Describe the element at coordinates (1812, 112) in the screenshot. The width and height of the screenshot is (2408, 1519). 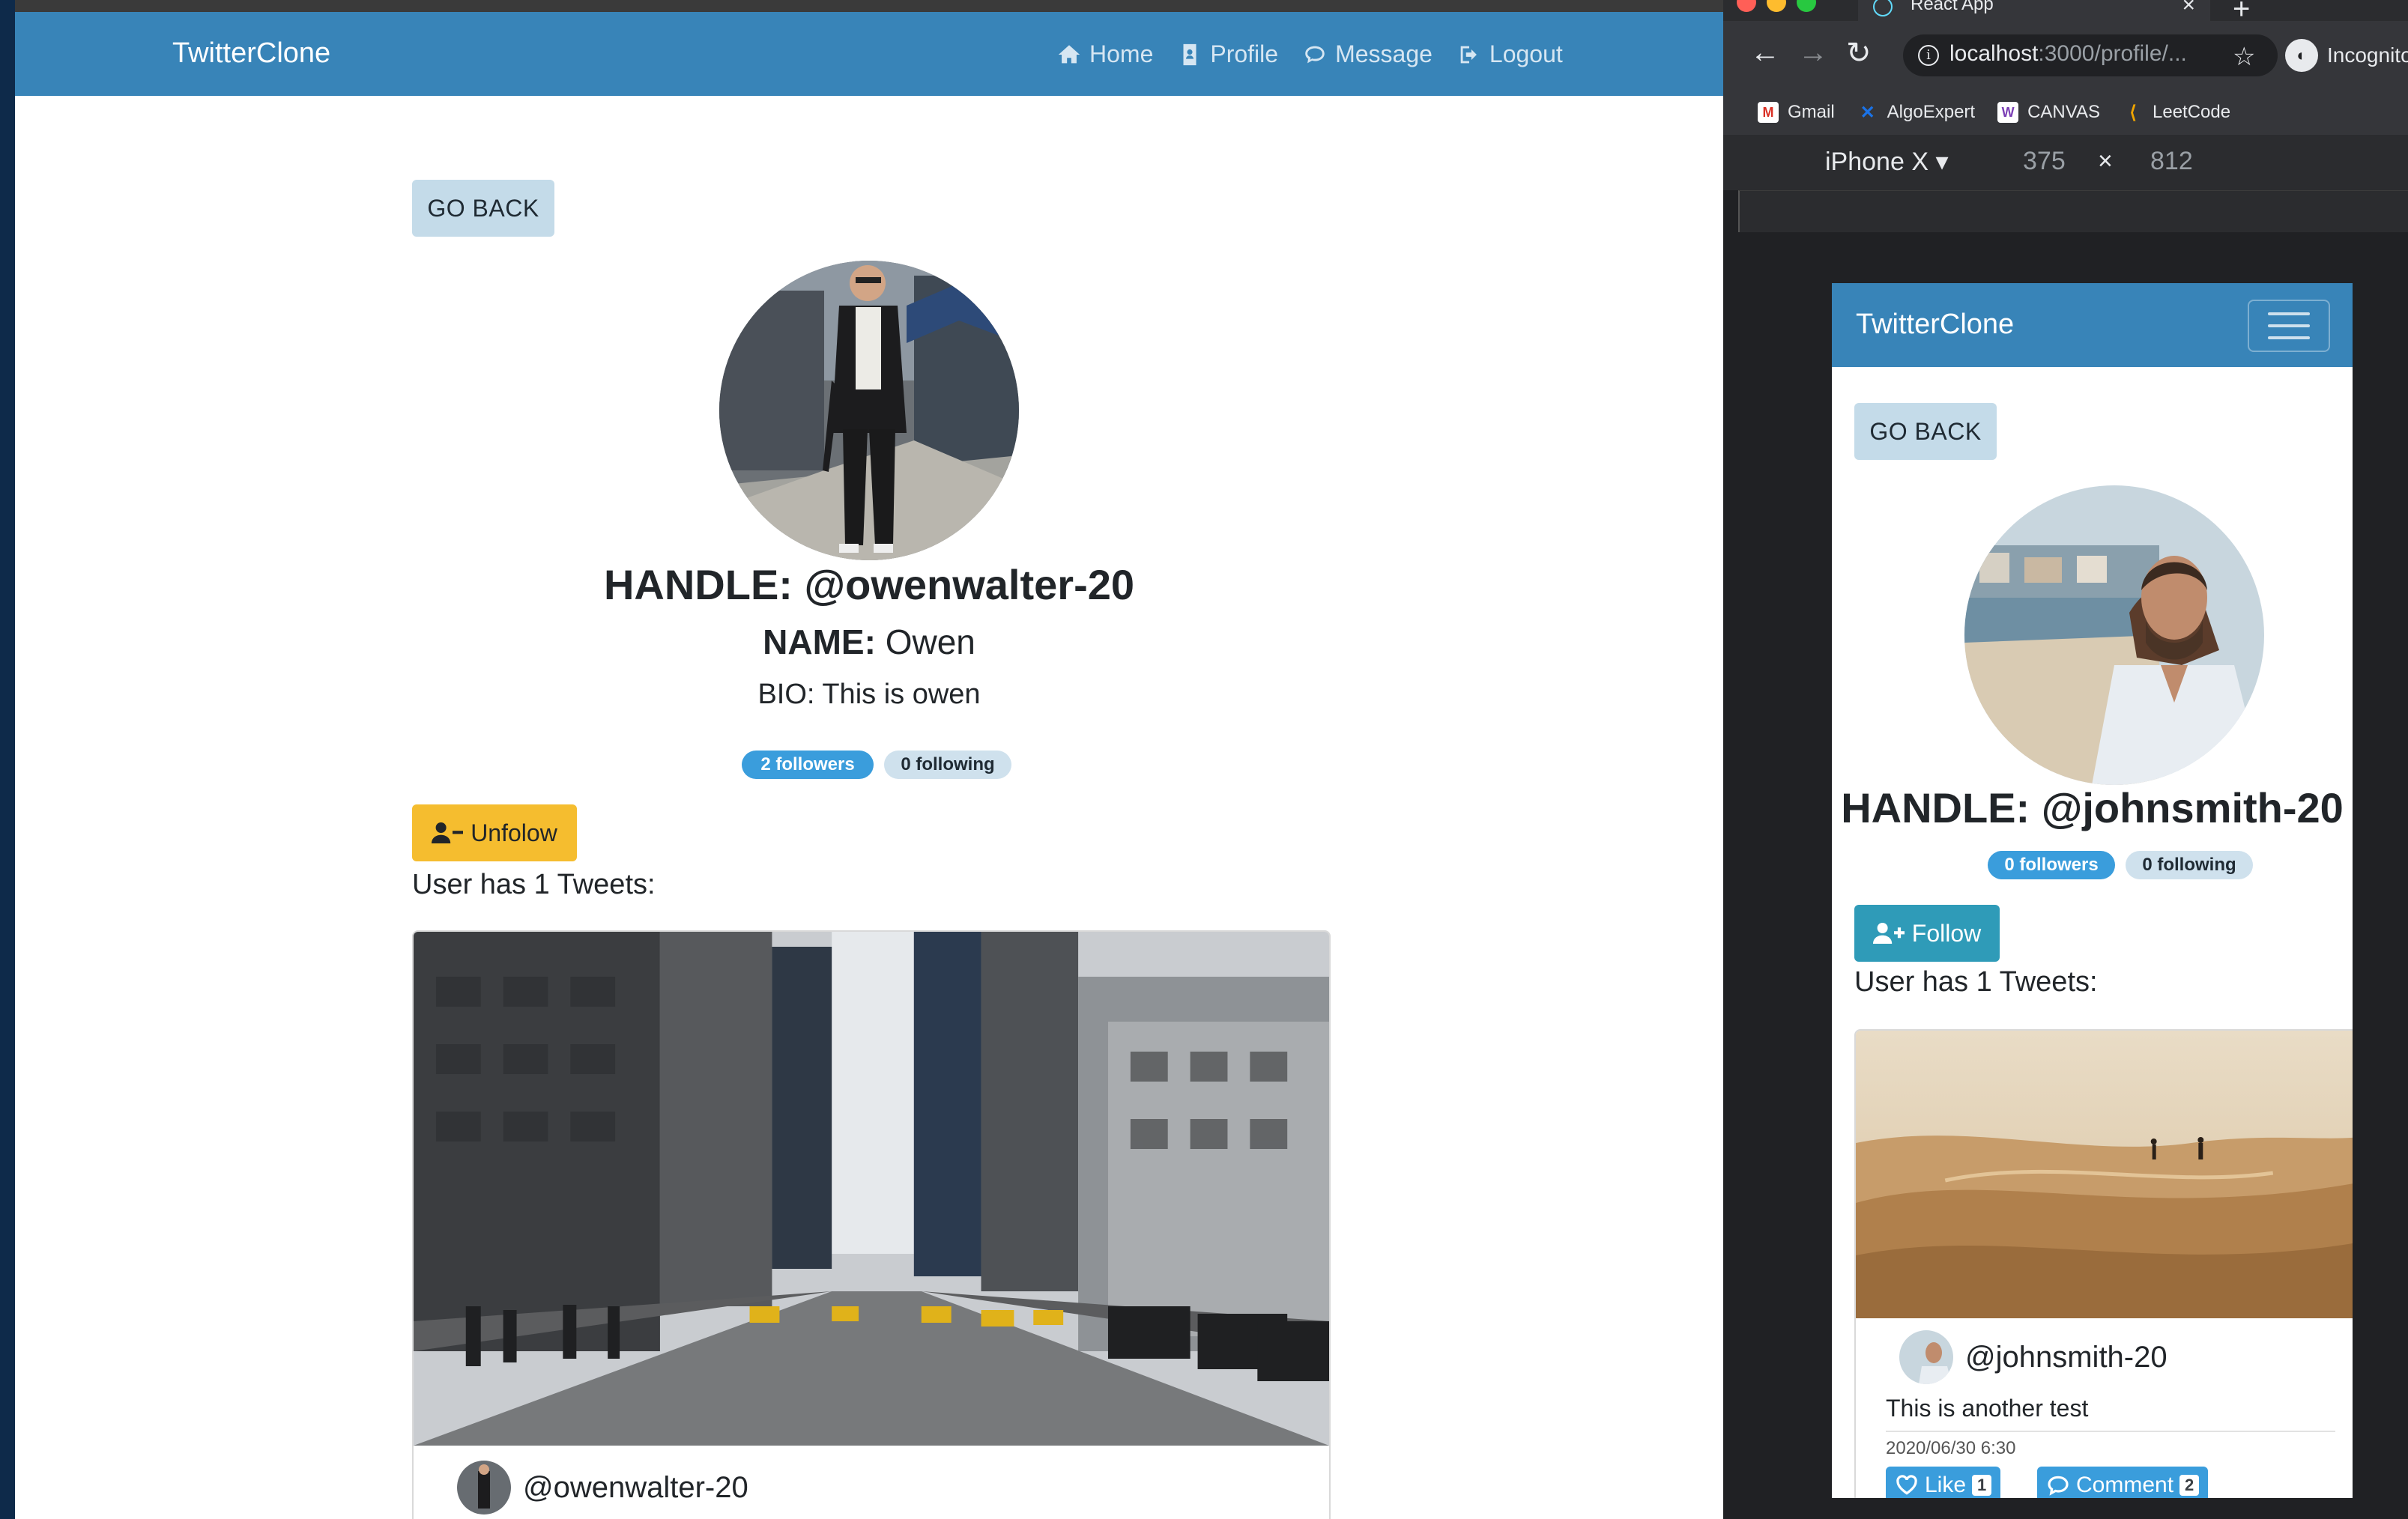
I see `bookmark-gmail-label: Gmail` at that location.